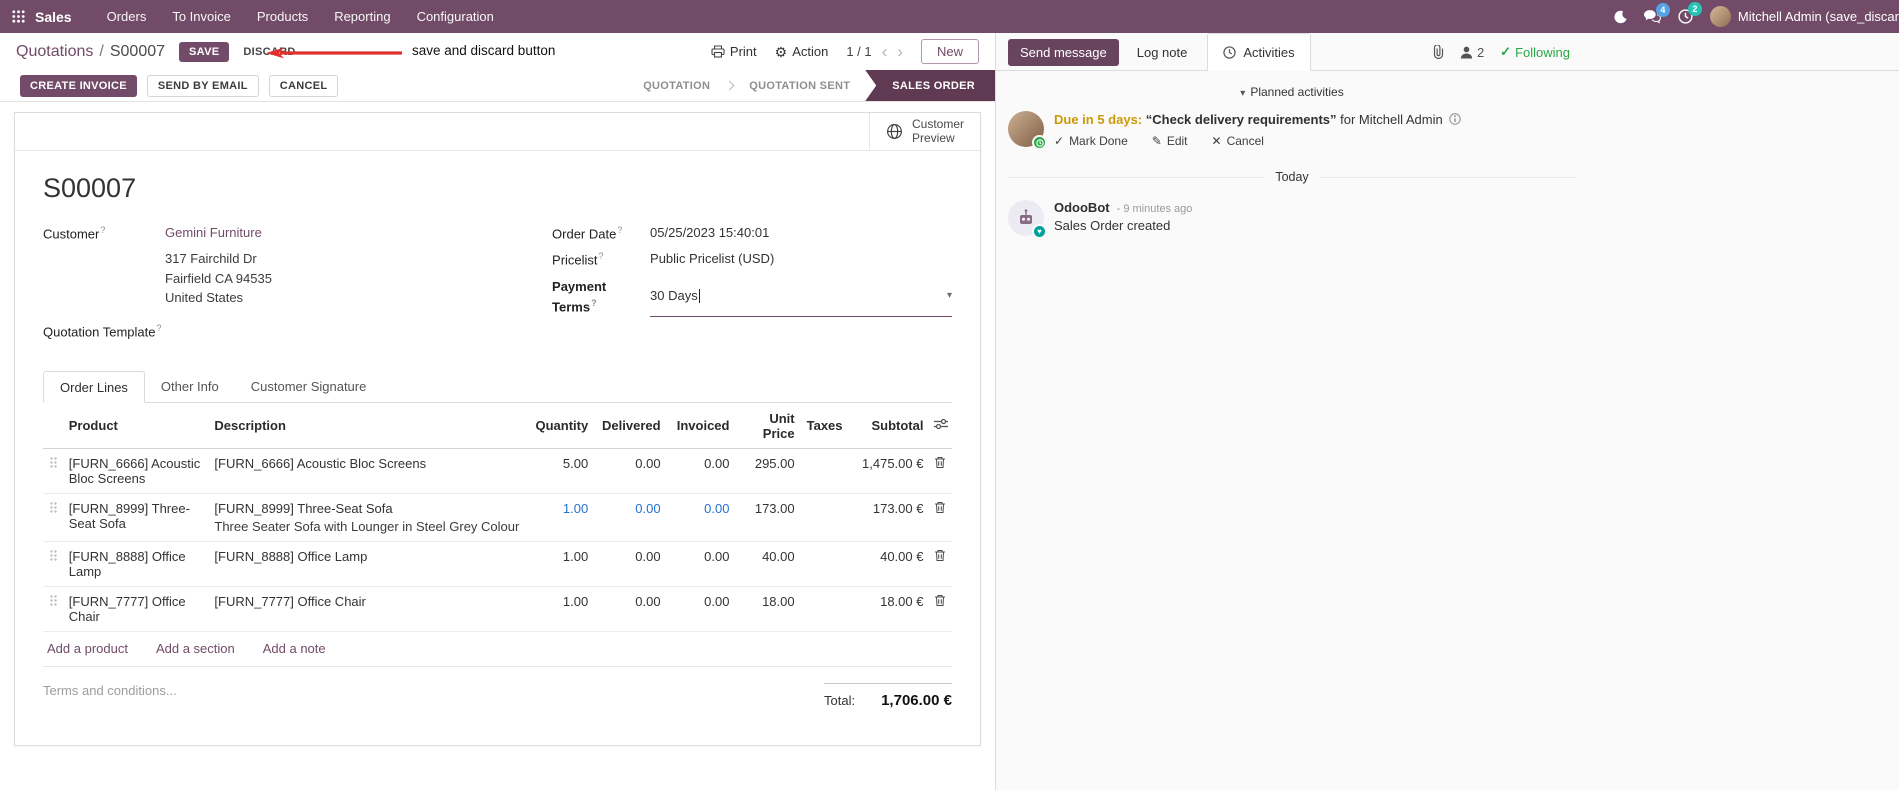 Image resolution: width=1899 pixels, height=790 pixels. Describe the element at coordinates (303, 85) in the screenshot. I see `cancel-button: CANCEL` at that location.